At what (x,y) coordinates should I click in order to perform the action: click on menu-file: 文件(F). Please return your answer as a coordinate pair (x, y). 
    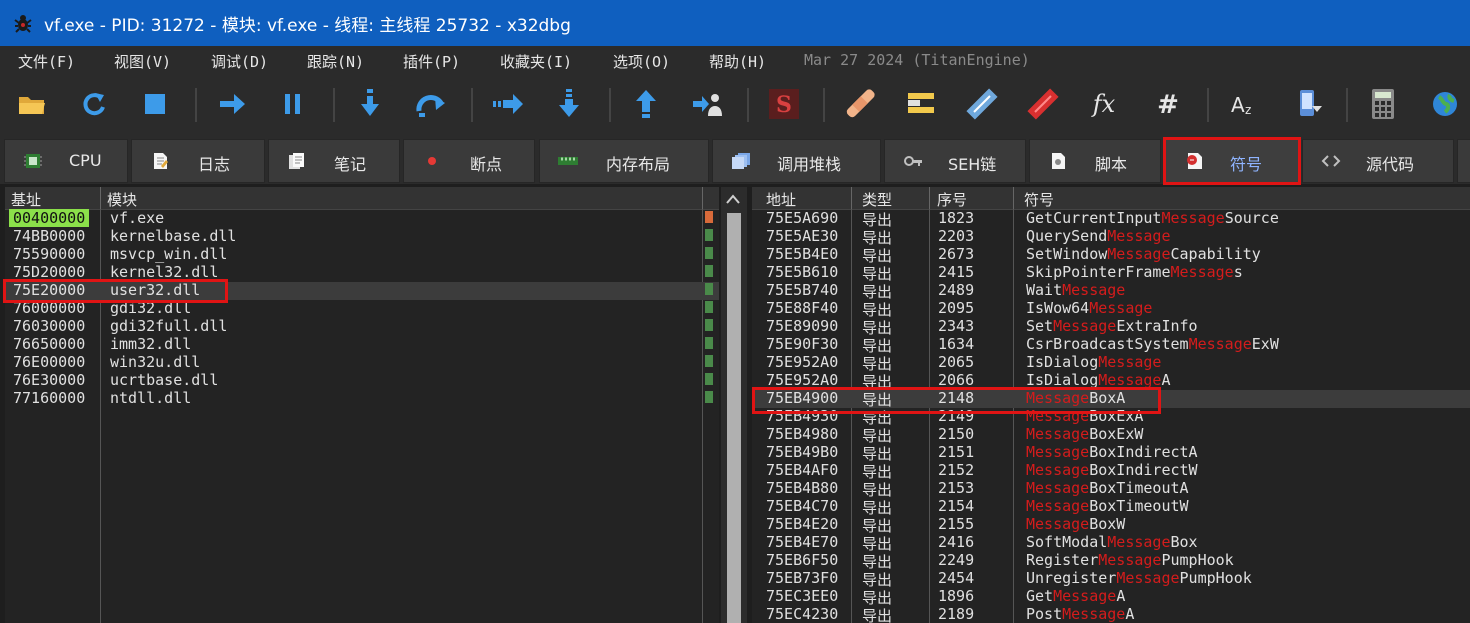
    Looking at the image, I should click on (46, 61).